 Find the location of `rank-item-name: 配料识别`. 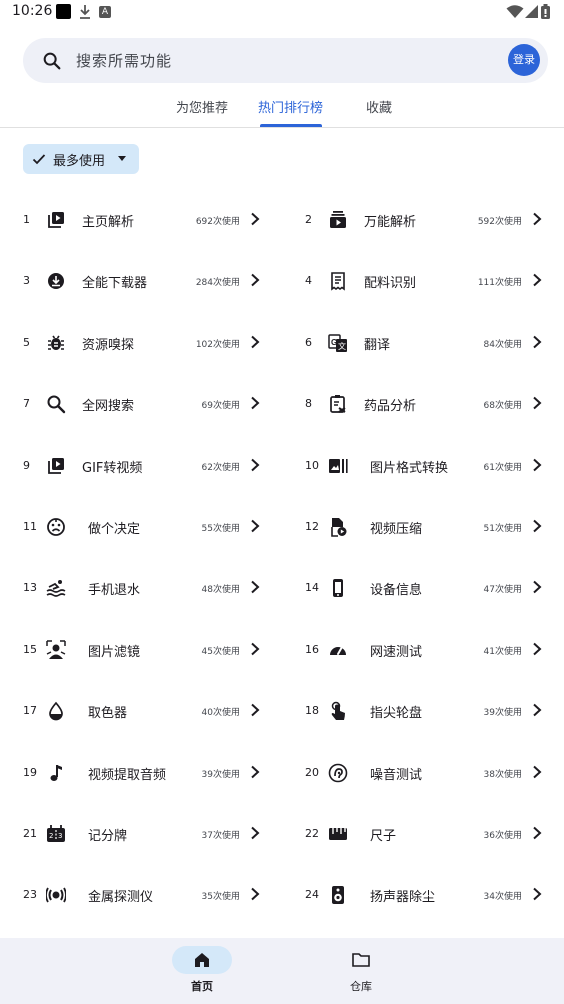

rank-item-name: 配料识别 is located at coordinates (390, 284).